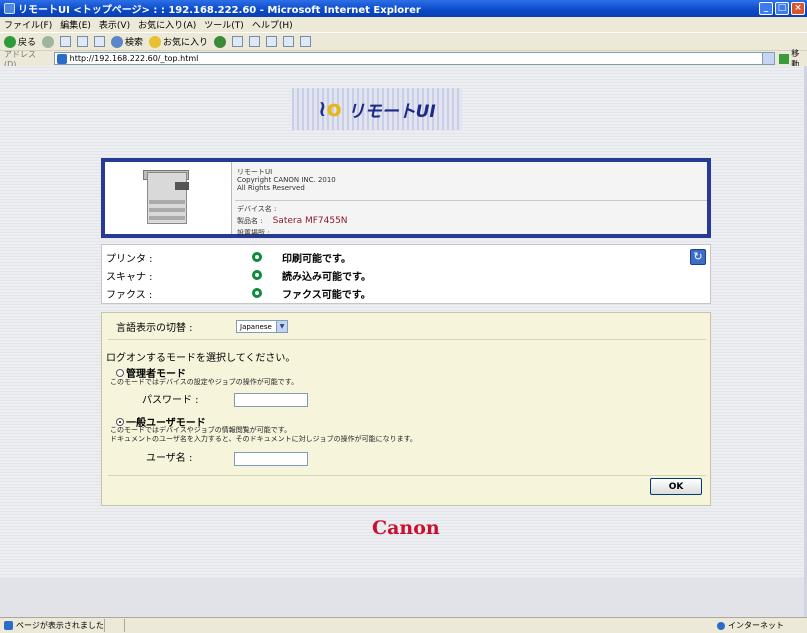 The width and height of the screenshot is (807, 633). I want to click on refresh-status-button: ↻, so click(698, 257).